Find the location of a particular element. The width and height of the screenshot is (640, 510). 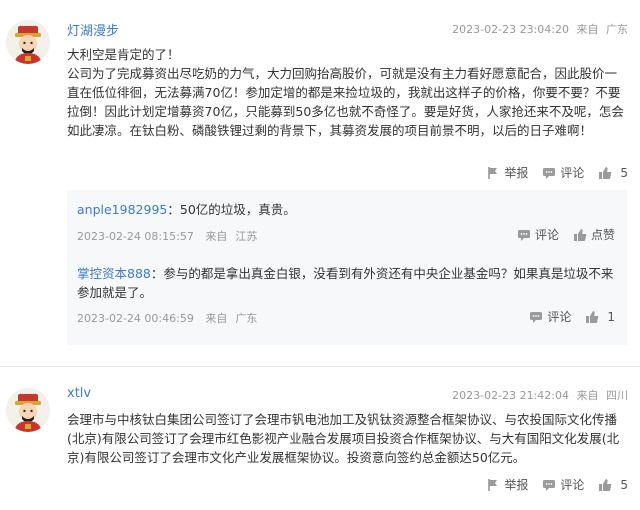

post-location: 广东 is located at coordinates (617, 29).